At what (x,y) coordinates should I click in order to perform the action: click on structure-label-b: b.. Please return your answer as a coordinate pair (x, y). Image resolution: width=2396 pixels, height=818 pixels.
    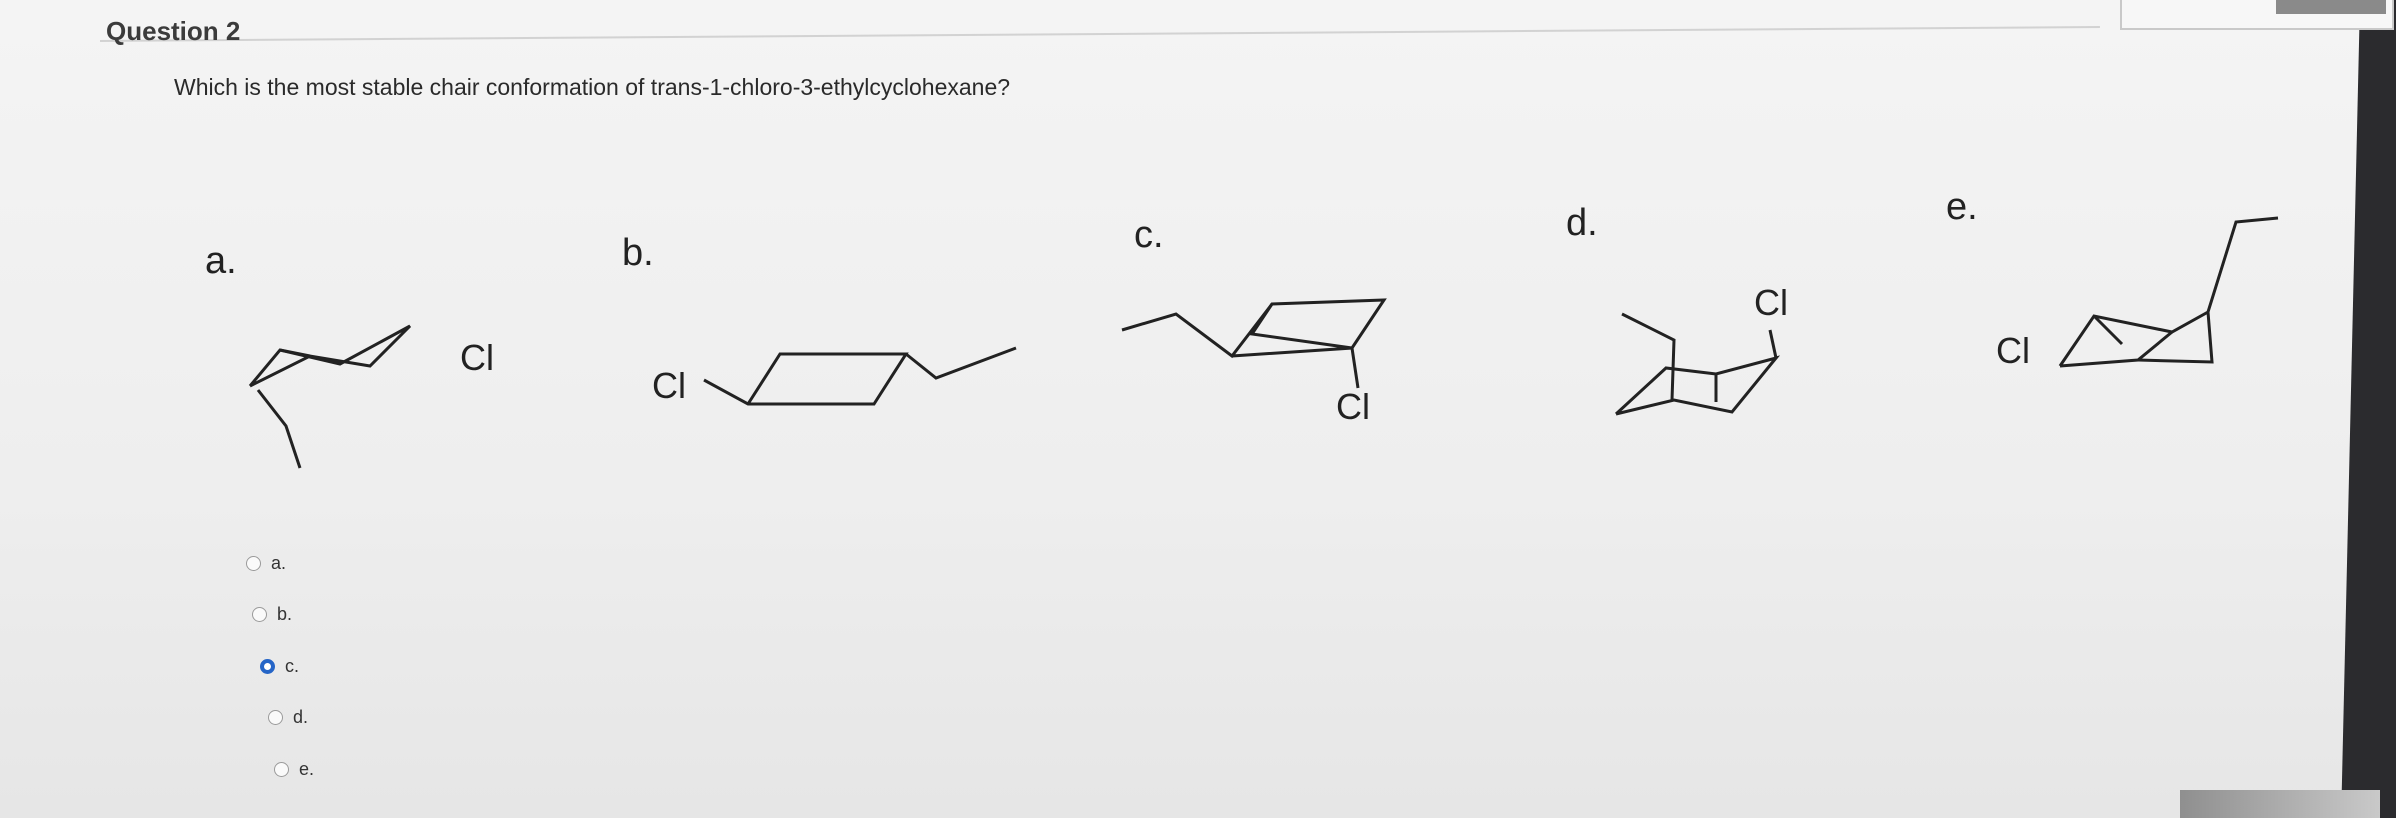
    Looking at the image, I should click on (638, 253).